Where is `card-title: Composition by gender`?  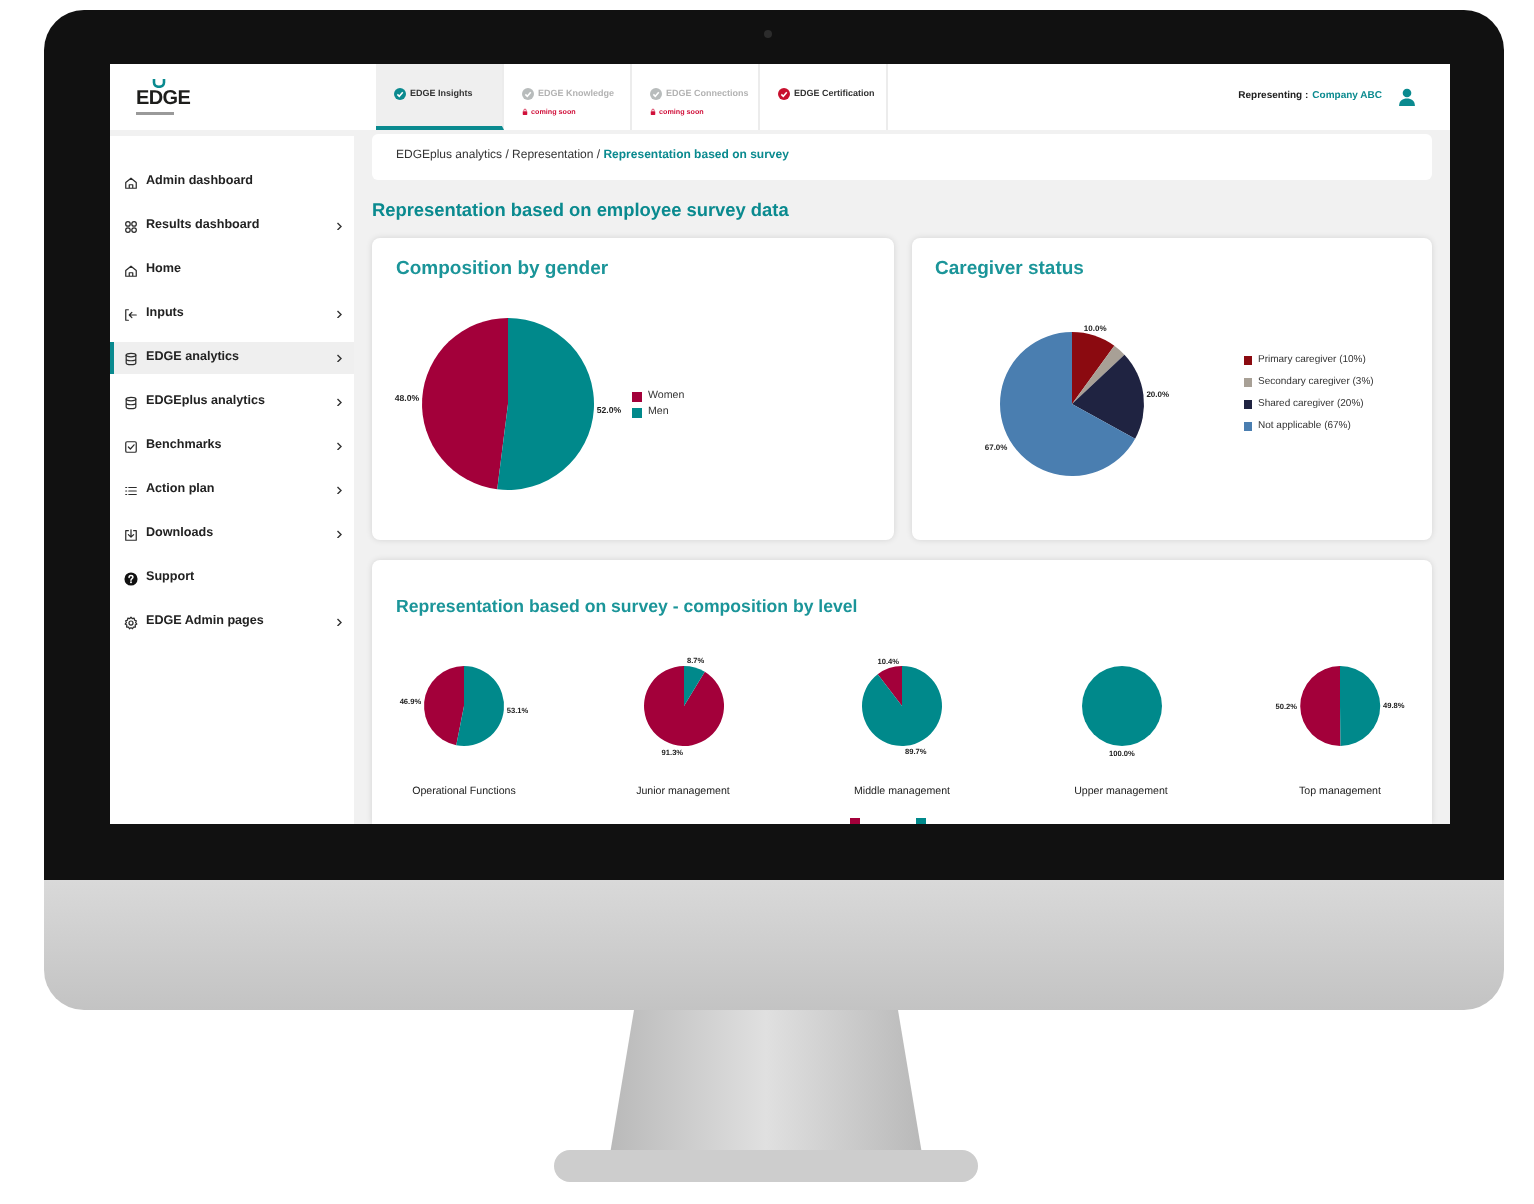
card-title: Composition by gender is located at coordinates (502, 269).